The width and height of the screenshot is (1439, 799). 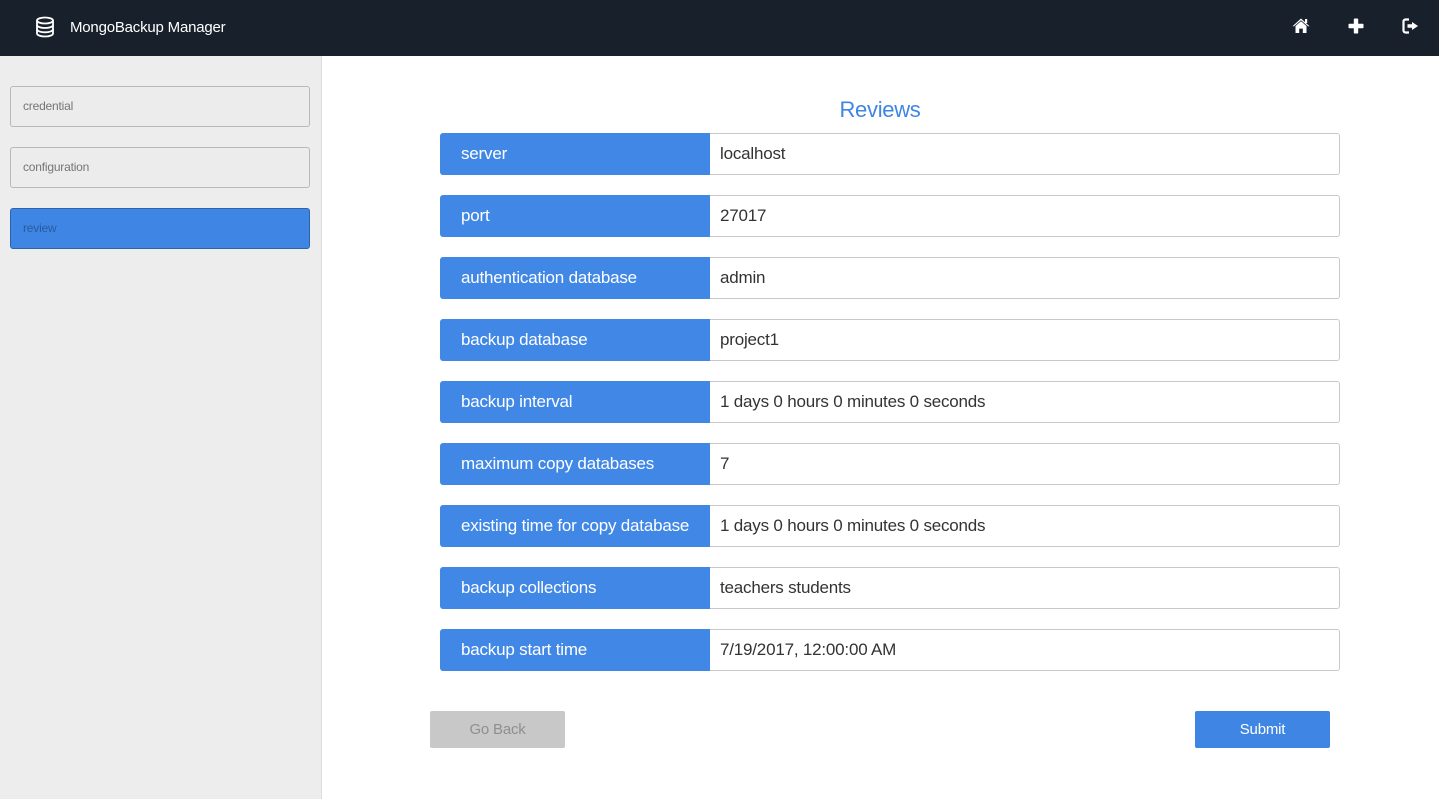 I want to click on go-back-button: Go Back, so click(x=497, y=729).